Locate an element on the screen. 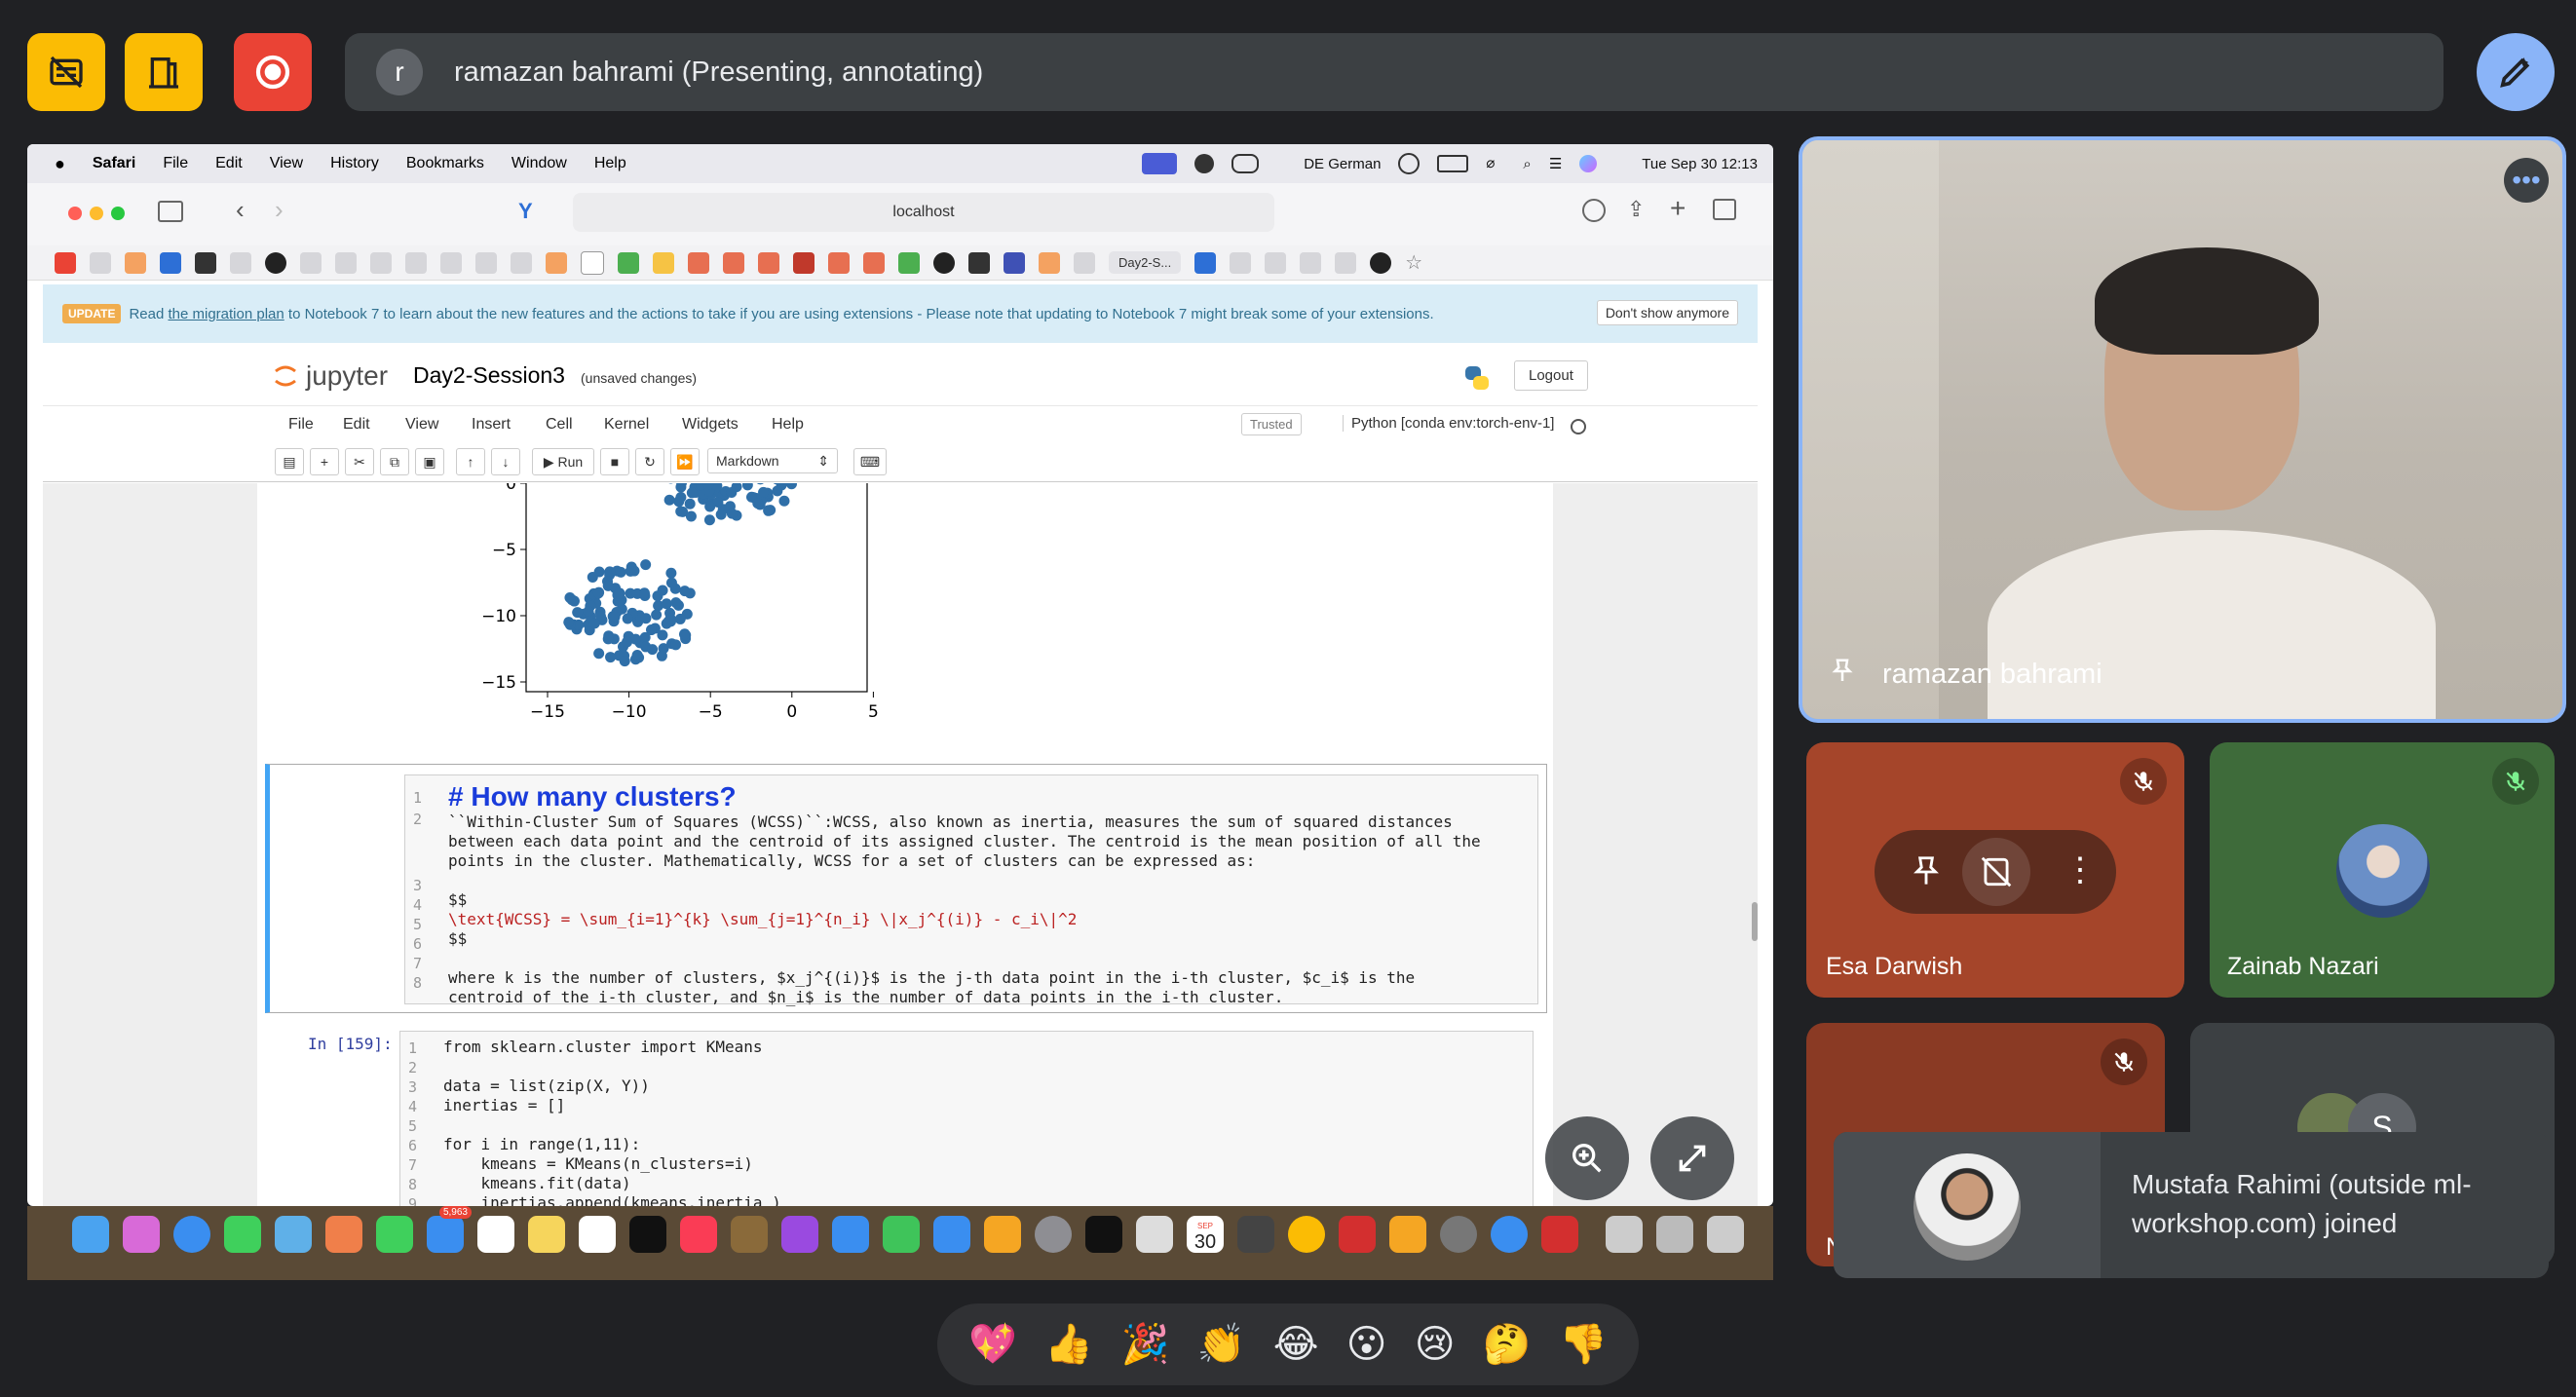 The width and height of the screenshot is (2576, 1397). more-options-icon: ⋮ is located at coordinates (2080, 870).